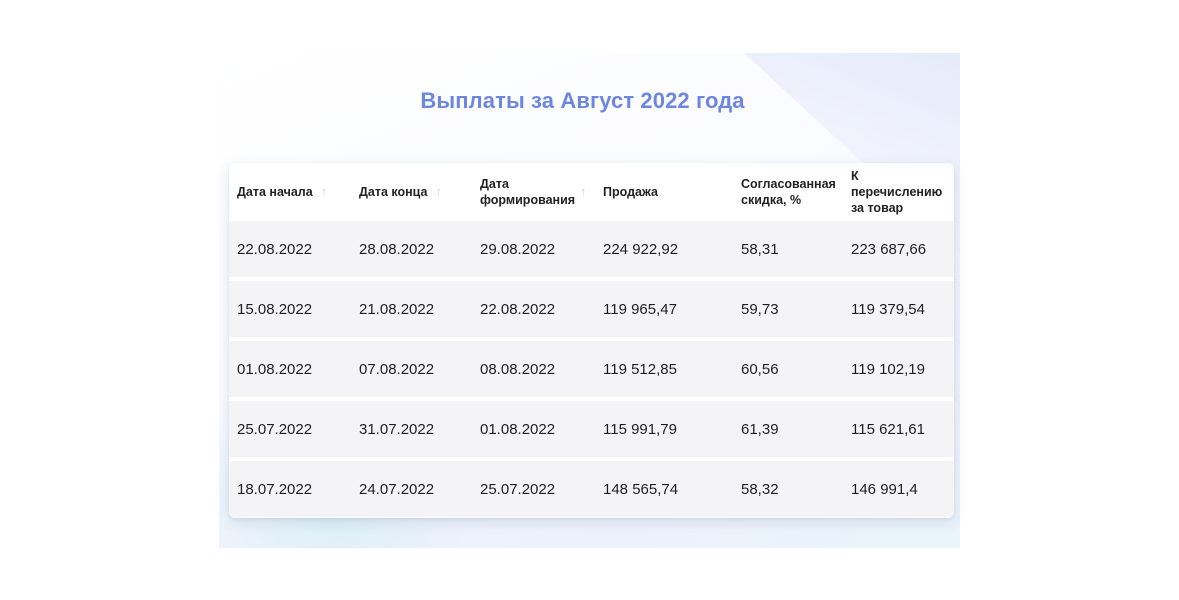  I want to click on cell-formation-date: 08.08.2022, so click(518, 369).